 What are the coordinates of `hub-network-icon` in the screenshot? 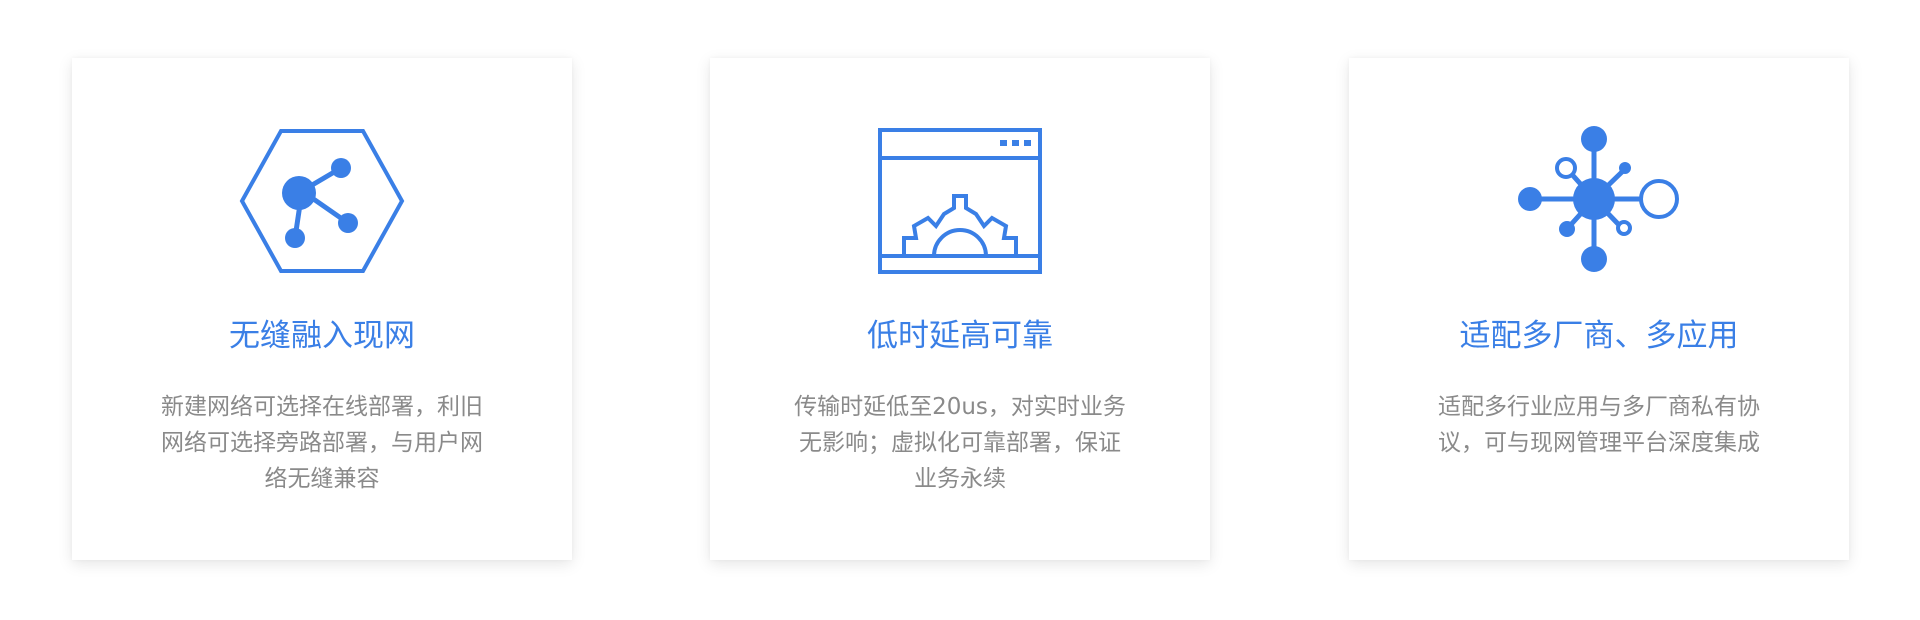 It's located at (1599, 201).